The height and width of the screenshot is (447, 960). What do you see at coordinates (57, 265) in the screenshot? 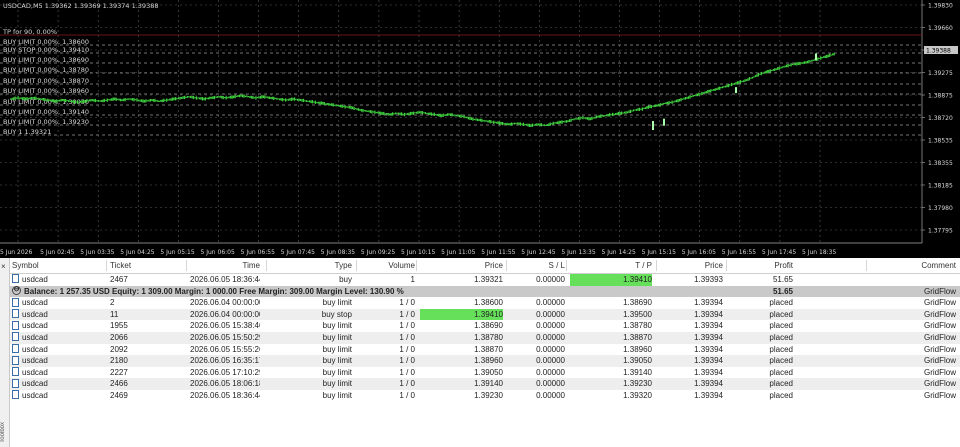
I see `column-header: Symbol` at bounding box center [57, 265].